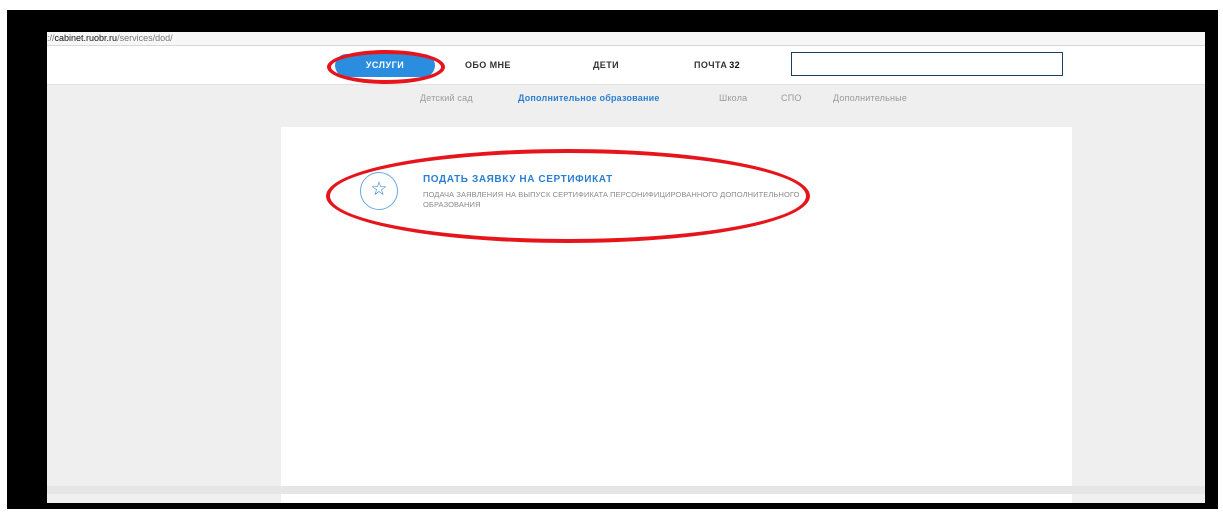  I want to click on nav-mail-link: ПОЧТА 32, so click(717, 65).